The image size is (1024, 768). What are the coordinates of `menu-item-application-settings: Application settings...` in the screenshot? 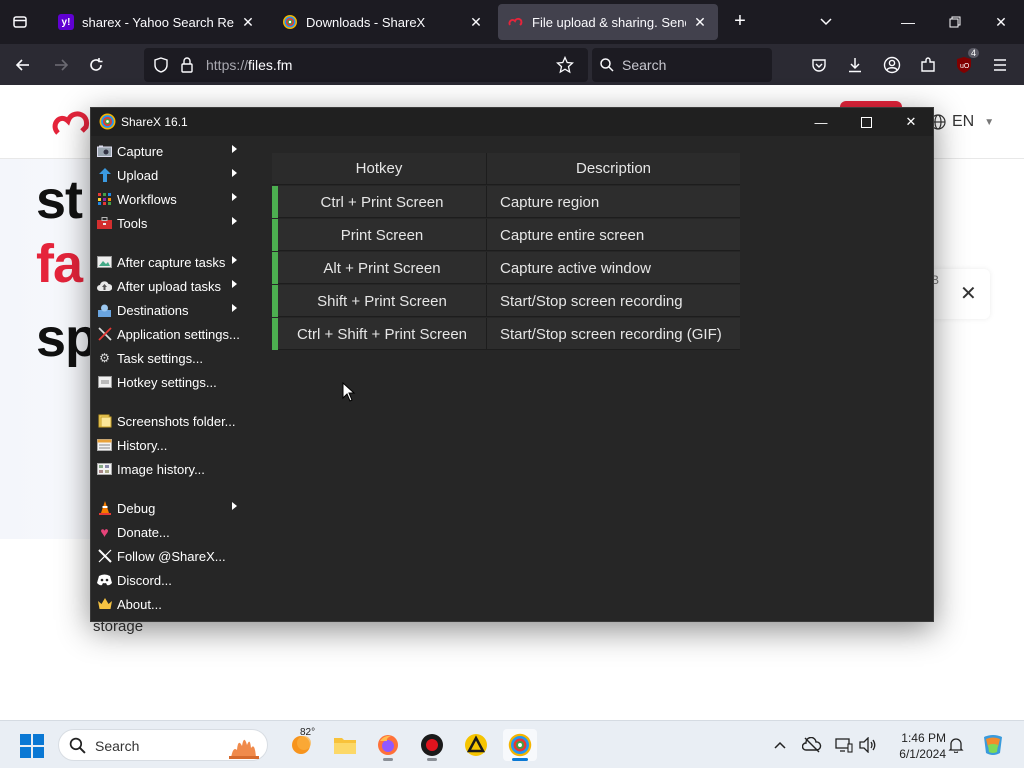 It's located at (173, 334).